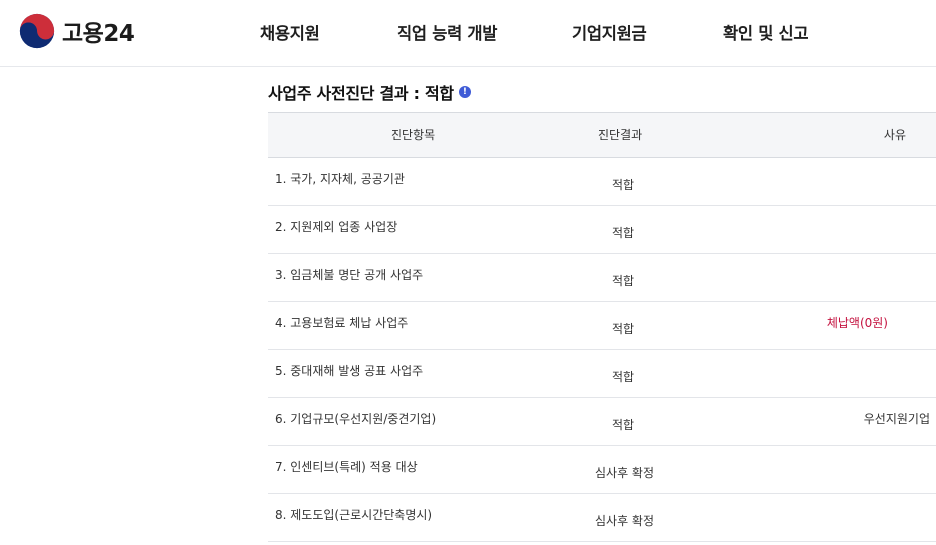 The image size is (936, 545). What do you see at coordinates (894, 135) in the screenshot?
I see `column-header-reason: 사유` at bounding box center [894, 135].